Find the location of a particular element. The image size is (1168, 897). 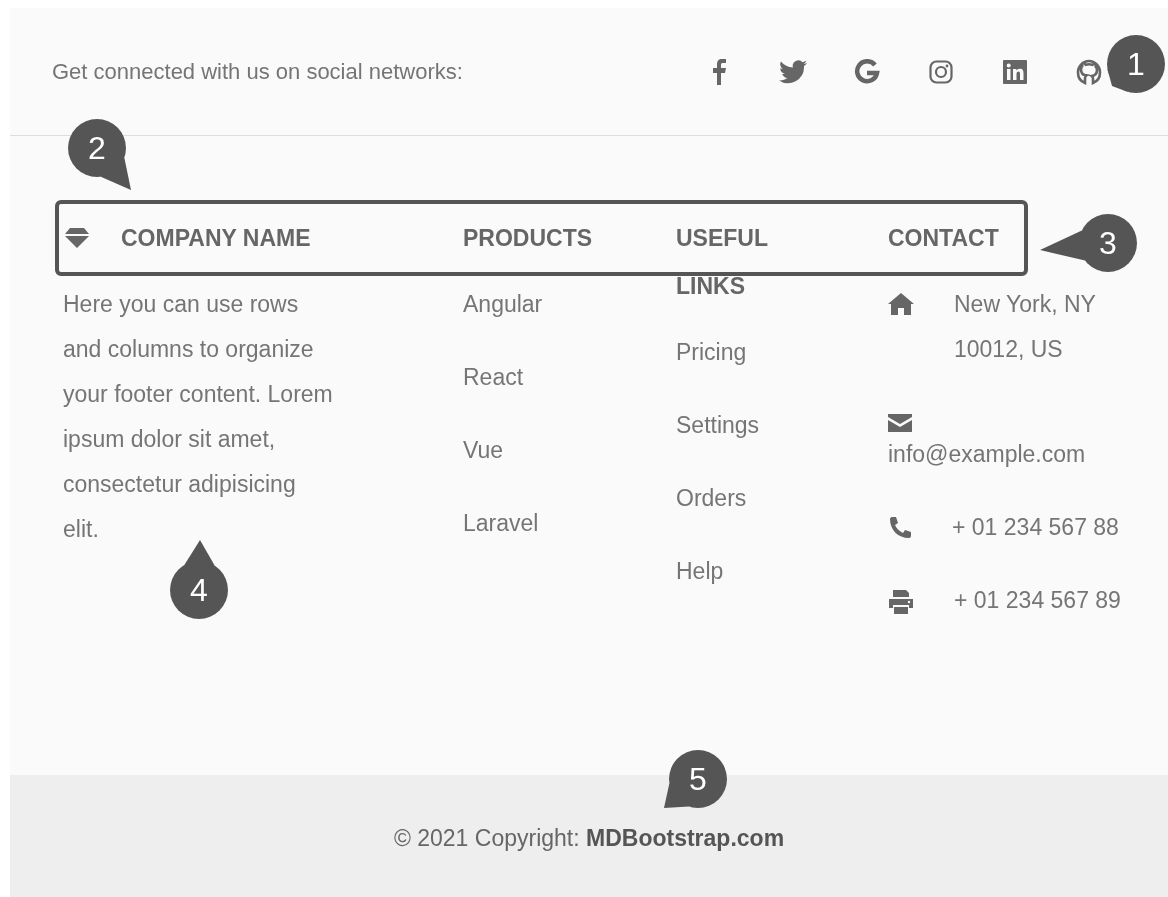

column-heading: COMPANY NAME is located at coordinates (216, 238).